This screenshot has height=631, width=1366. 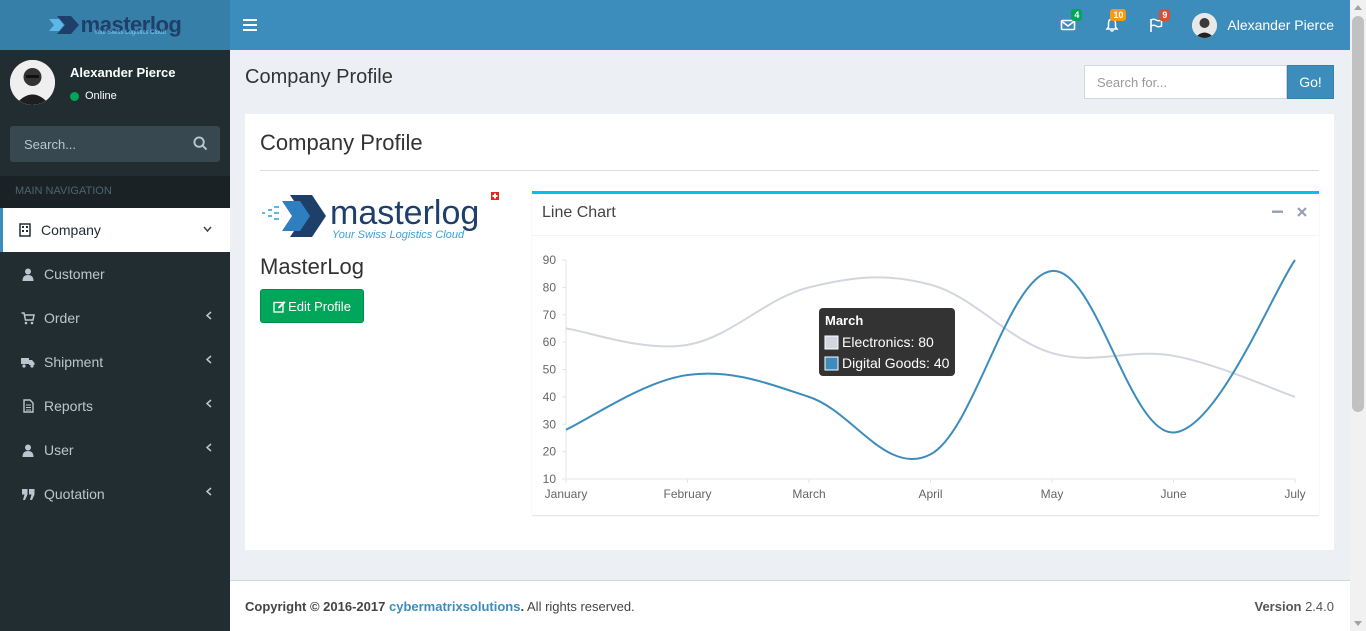 I want to click on page-title: Company Profile, so click(x=319, y=77).